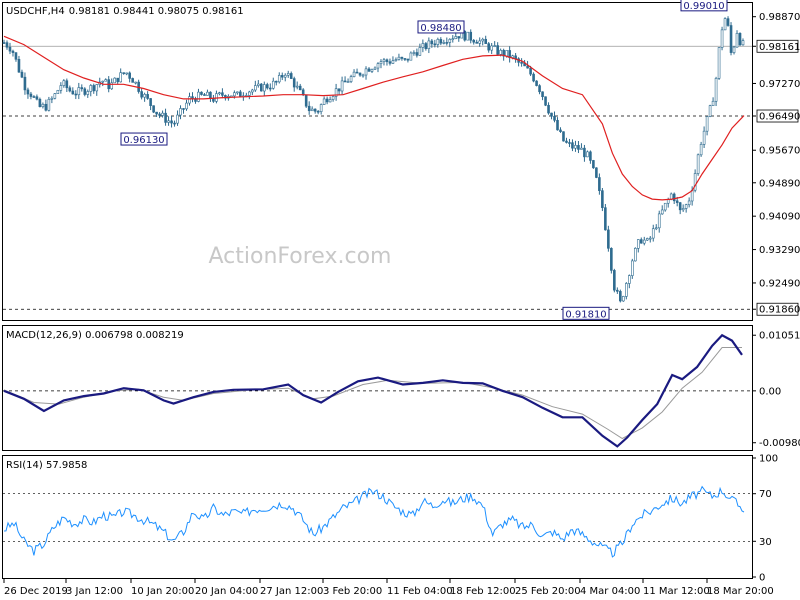  Describe the element at coordinates (740, 591) in the screenshot. I see `x-tick-label: 18 Mar 20:00` at that location.